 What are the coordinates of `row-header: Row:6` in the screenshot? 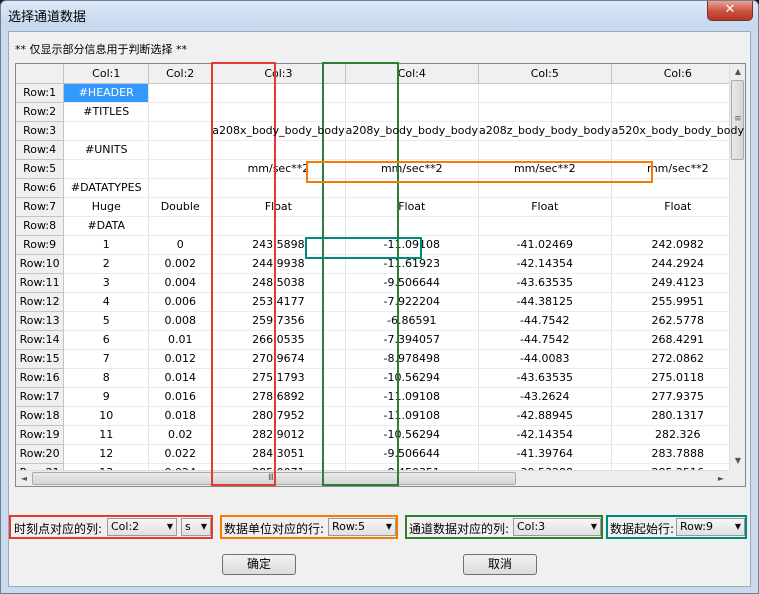 It's located at (40, 188).